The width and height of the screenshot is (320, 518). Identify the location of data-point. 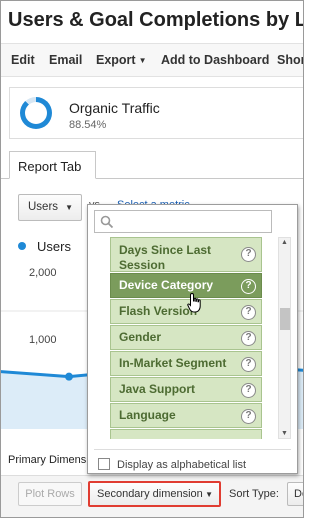
(69, 376).